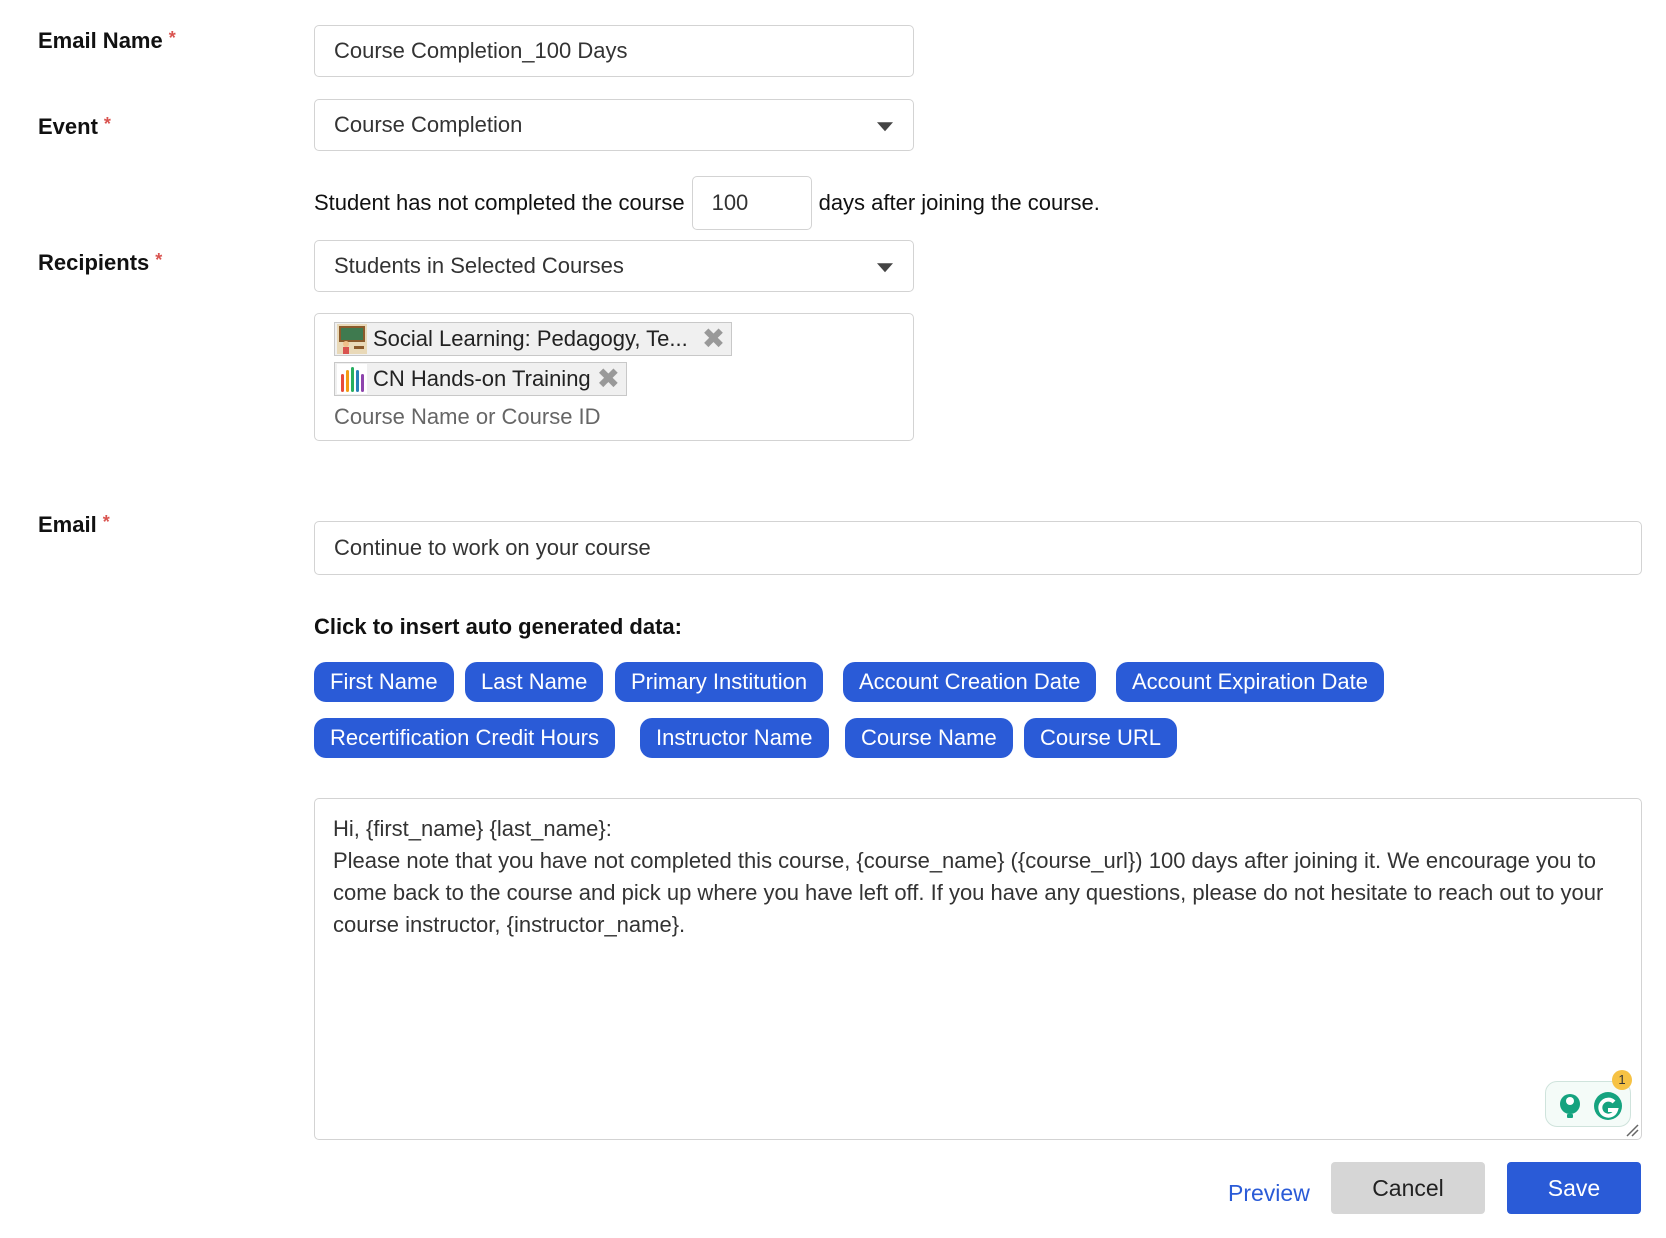 The width and height of the screenshot is (1666, 1238). I want to click on preview-button: Preview, so click(1269, 1193).